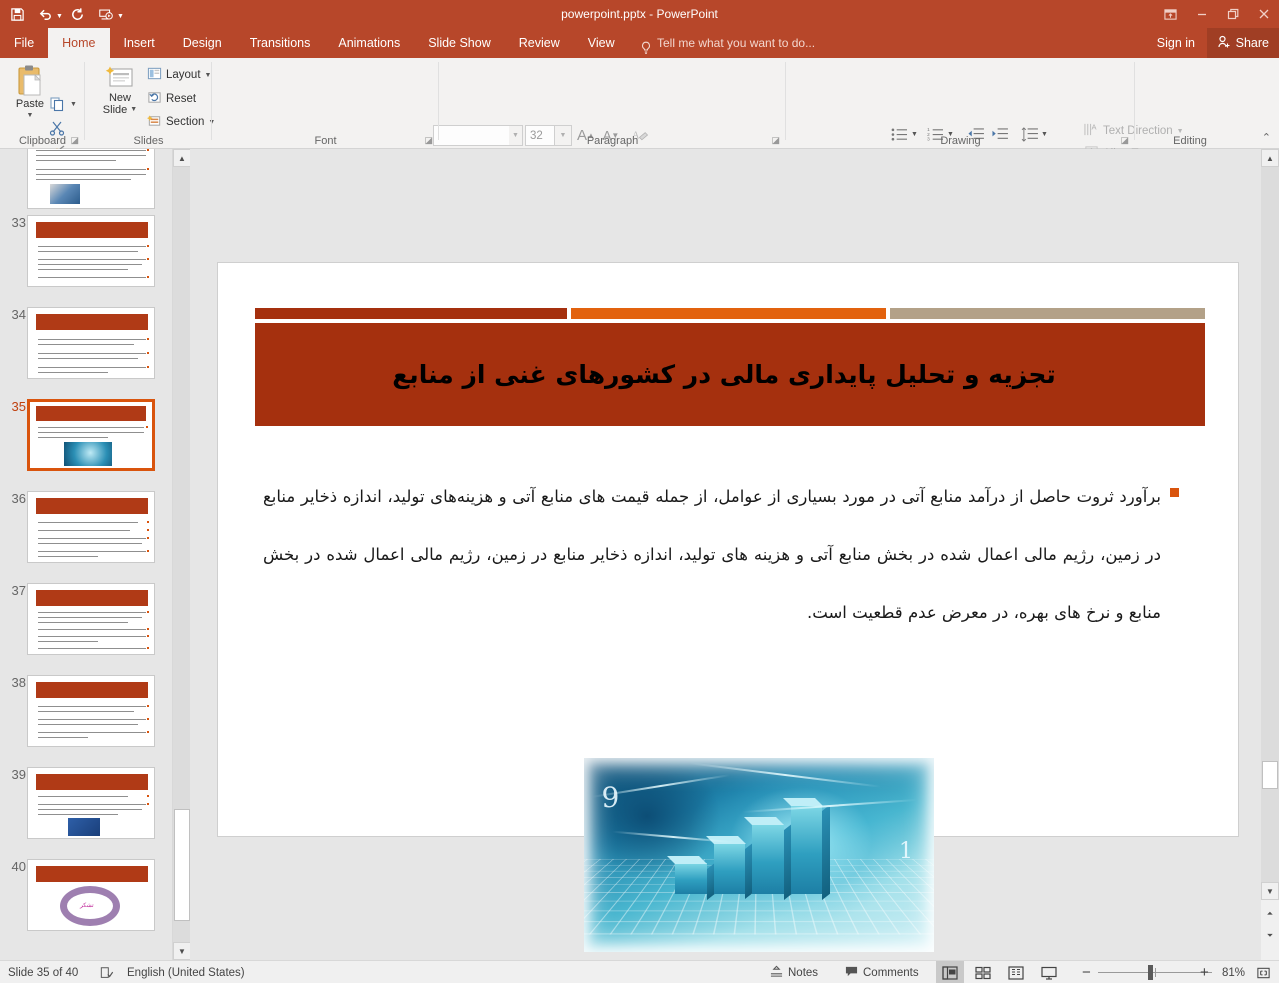 This screenshot has height=983, width=1279. I want to click on slide-picture: 9 1, so click(759, 855).